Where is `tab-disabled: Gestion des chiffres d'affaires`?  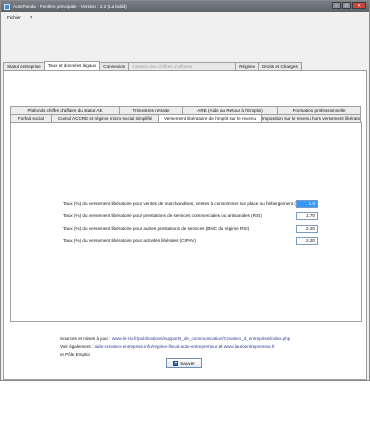 tab-disabled: Gestion des chiffres d'affaires is located at coordinates (182, 66).